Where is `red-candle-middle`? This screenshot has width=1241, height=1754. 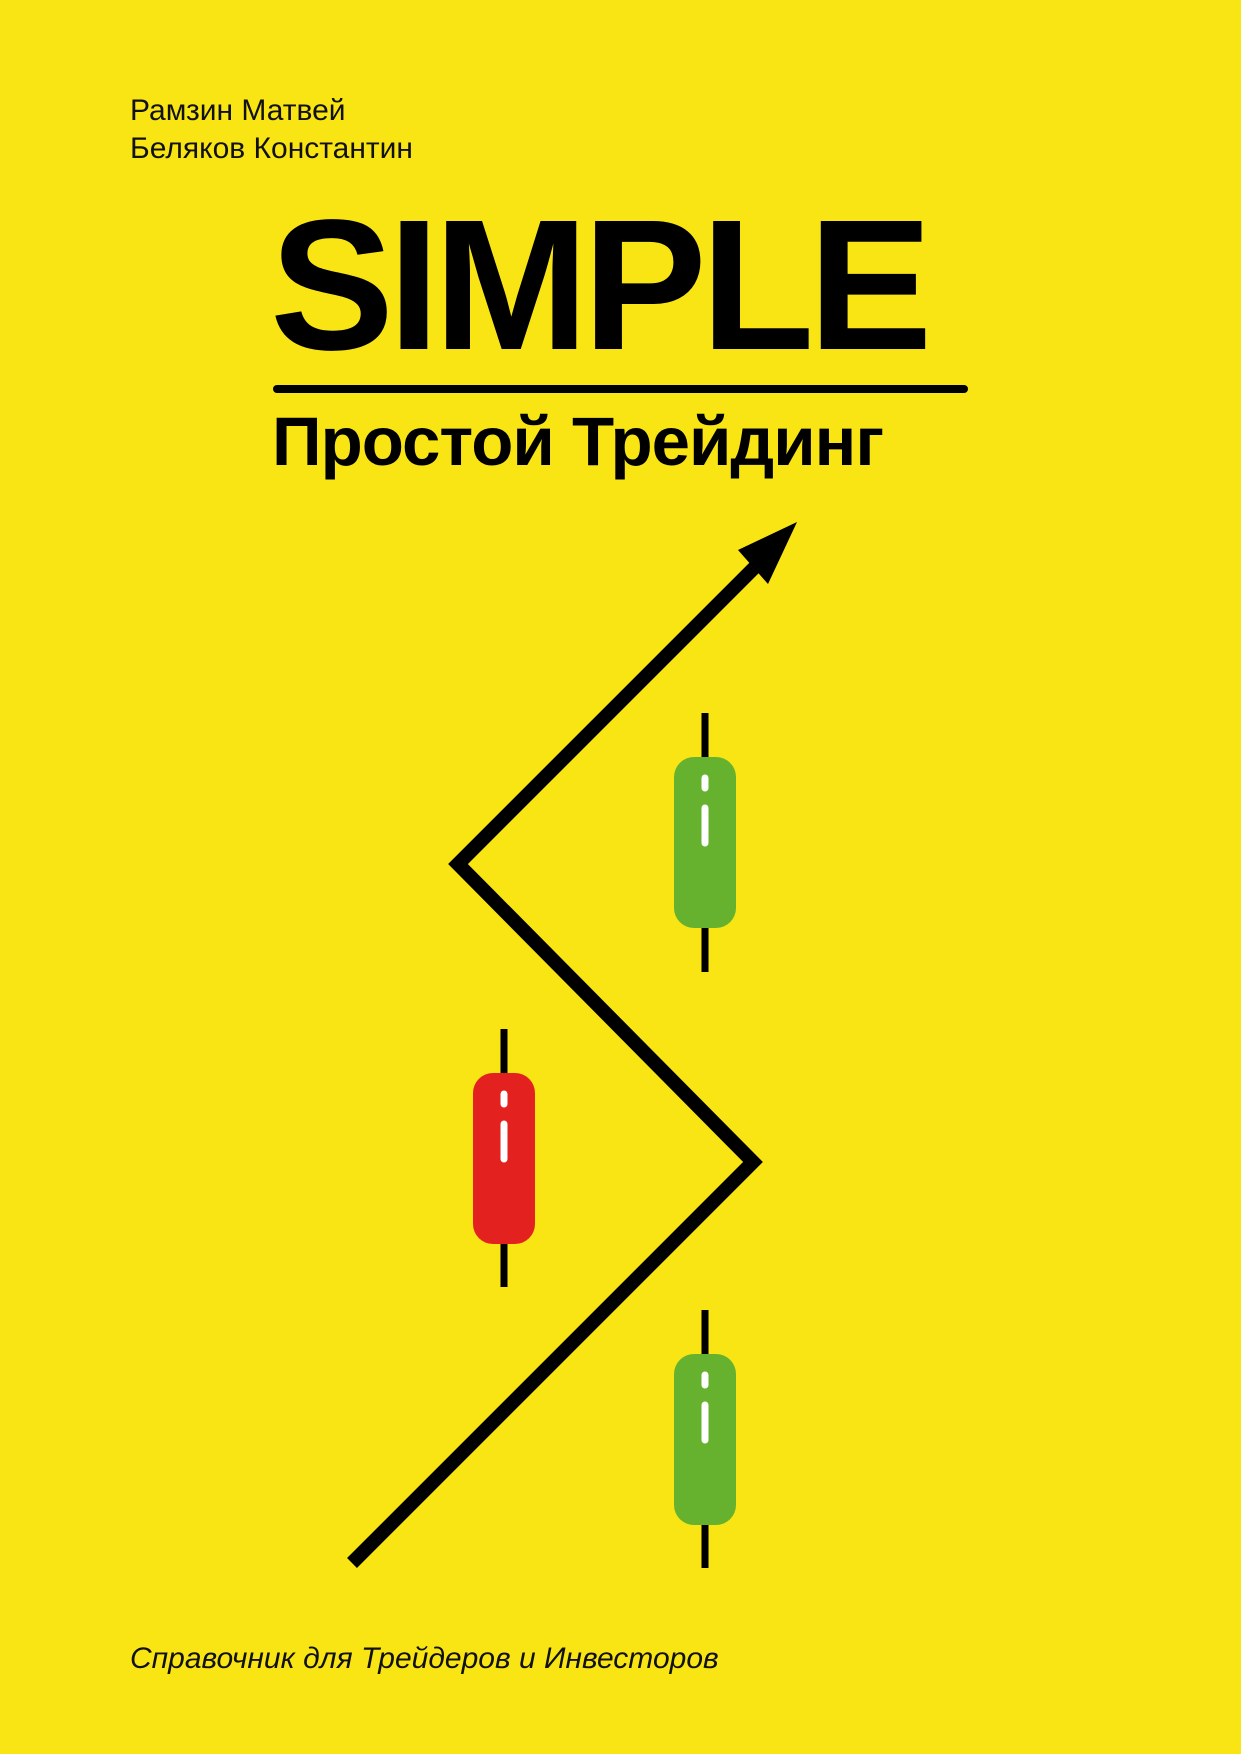
red-candle-middle is located at coordinates (504, 1158).